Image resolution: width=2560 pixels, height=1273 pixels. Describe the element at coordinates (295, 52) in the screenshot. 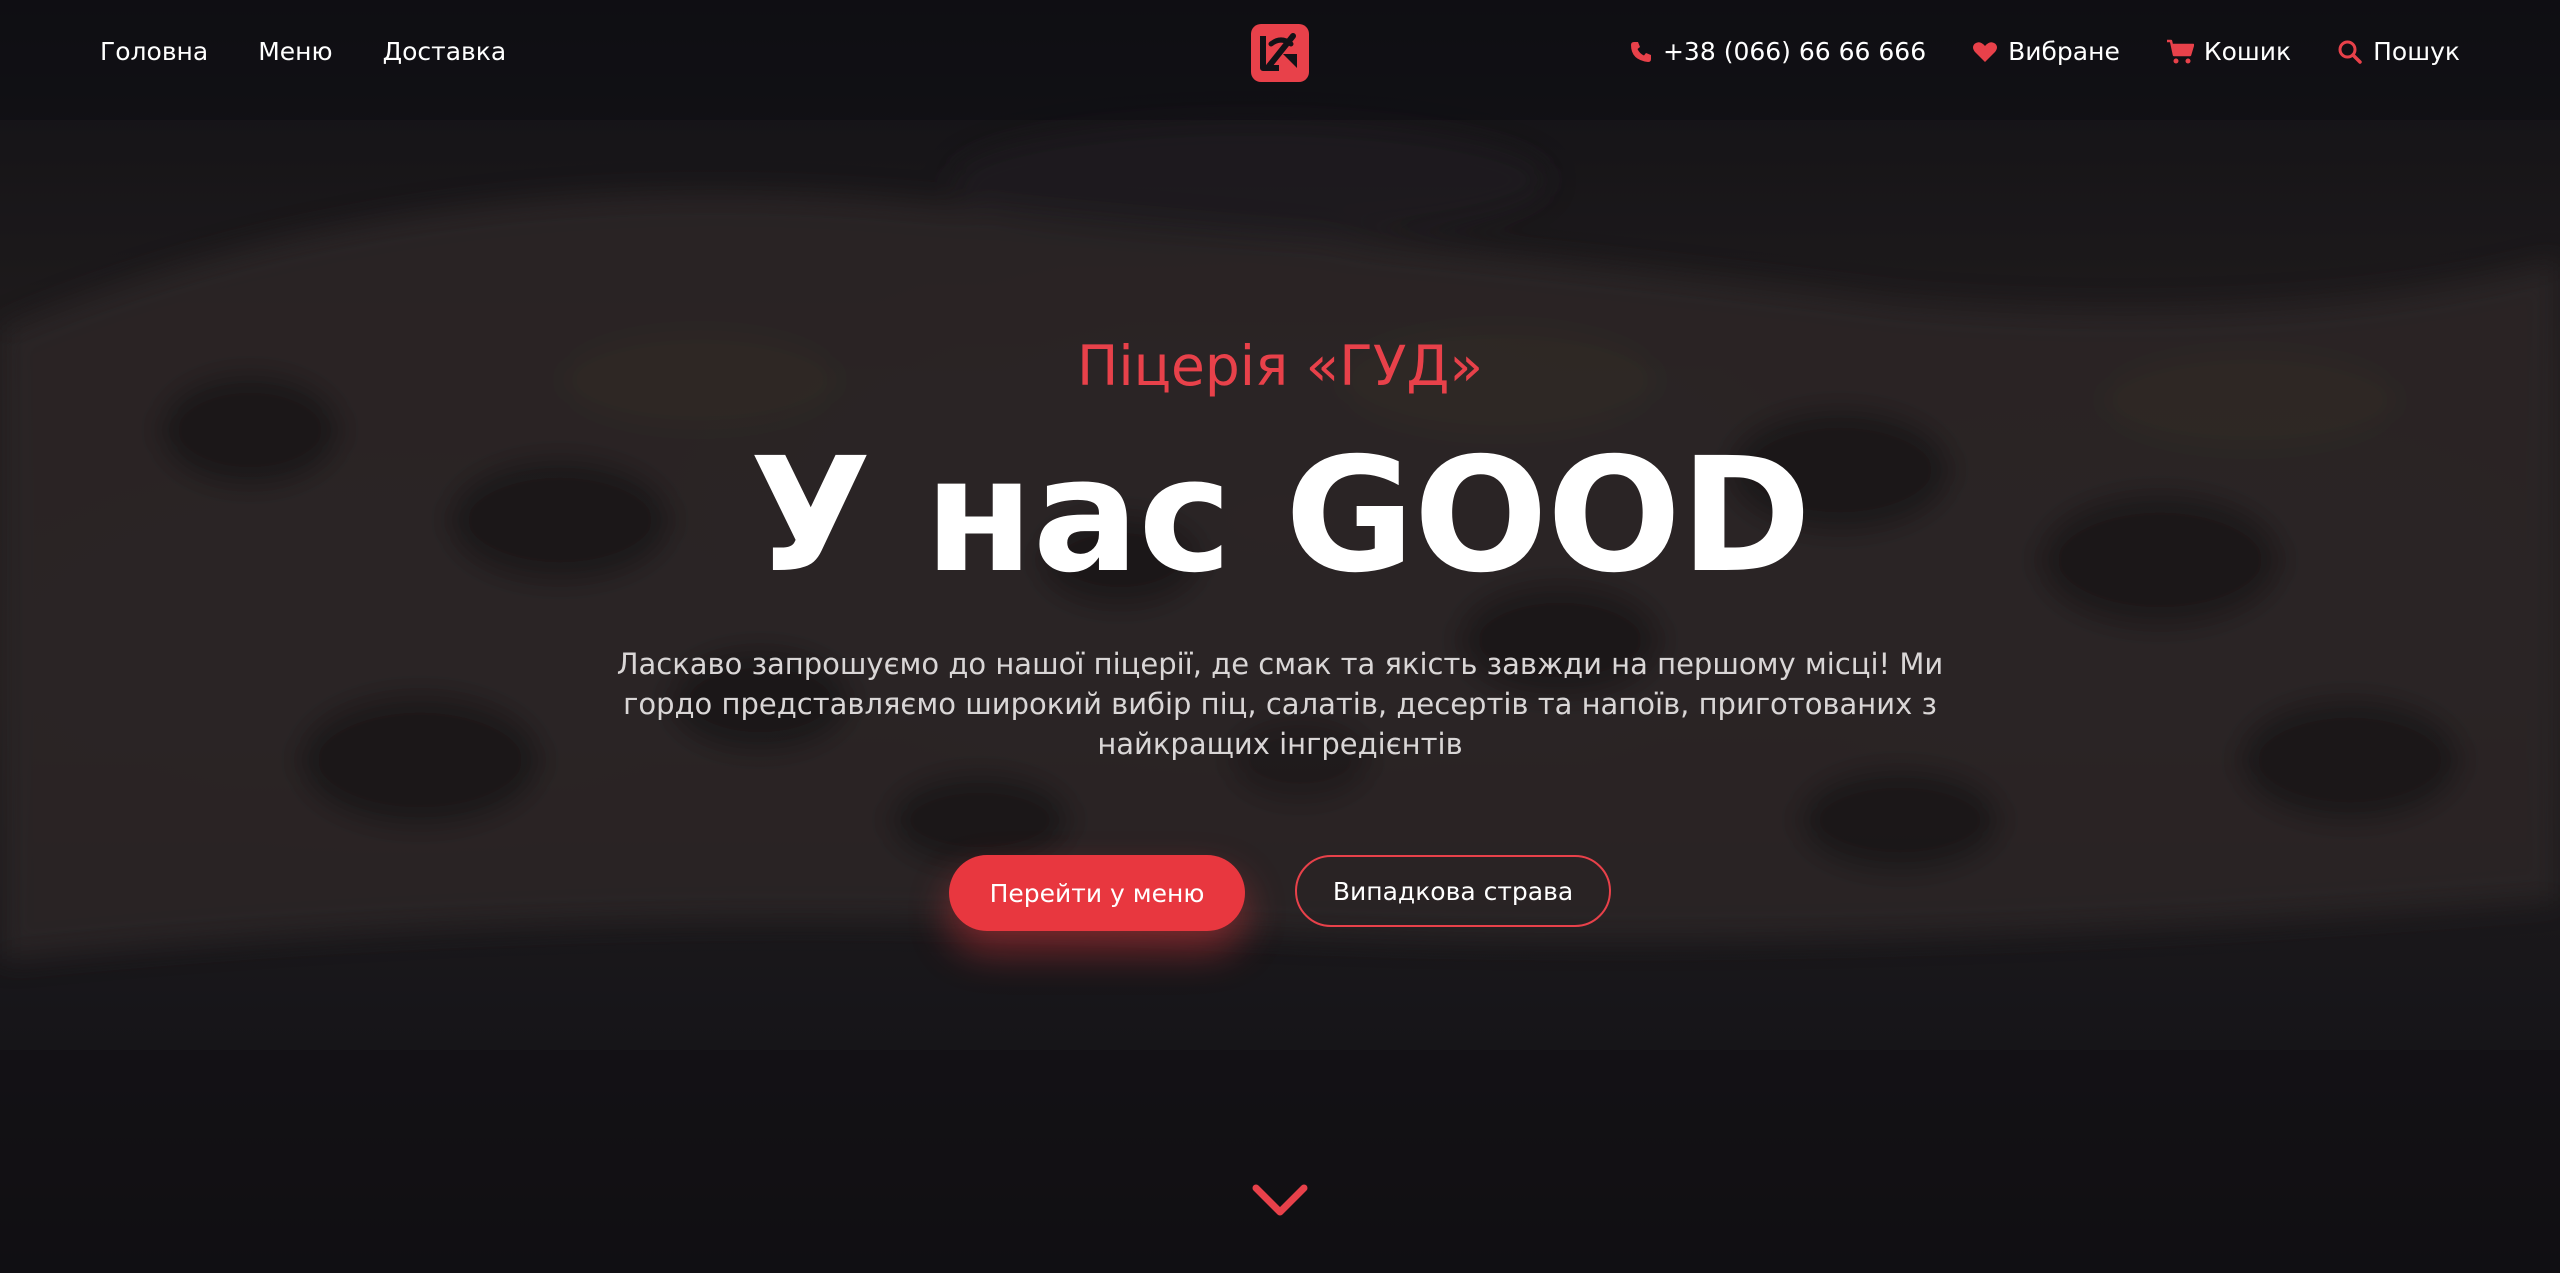

I see `nav-link-menu: Меню` at that location.